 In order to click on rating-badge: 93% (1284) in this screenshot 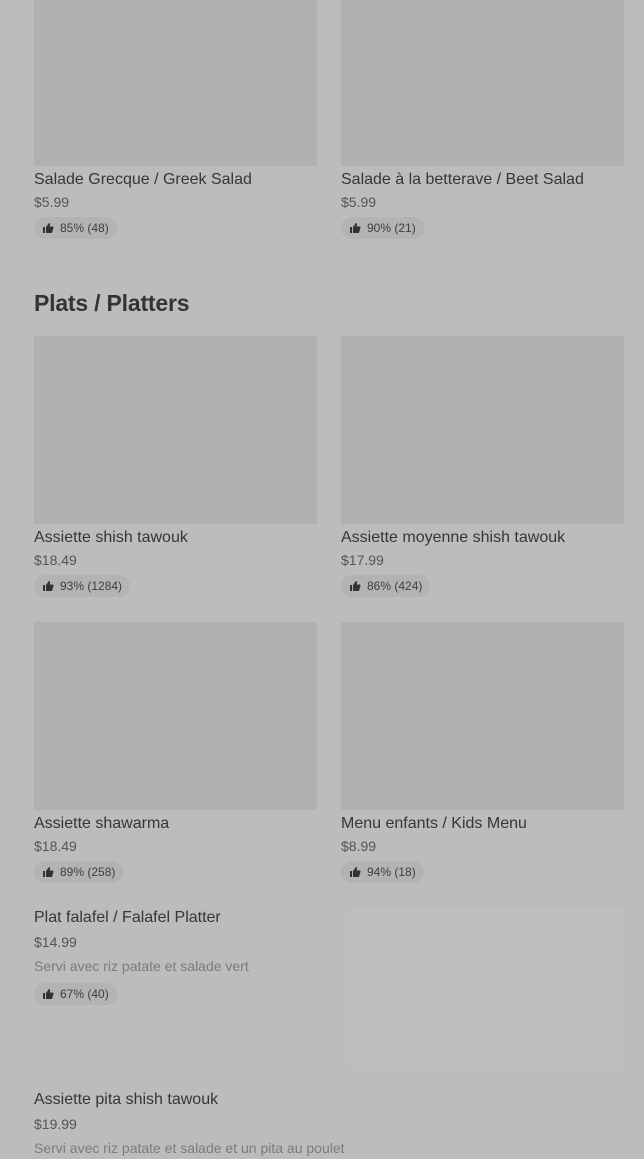, I will do `click(82, 586)`.